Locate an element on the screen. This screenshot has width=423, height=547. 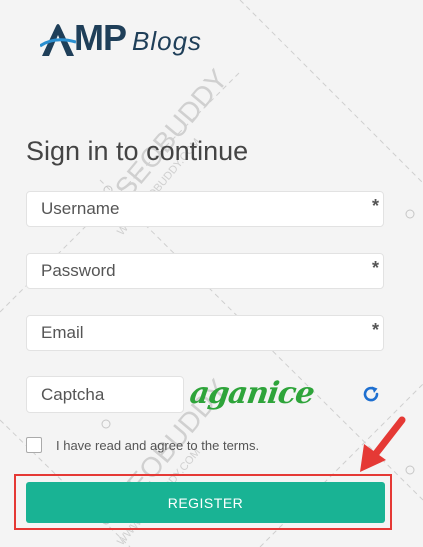
captcha-text: aganice is located at coordinates (251, 393).